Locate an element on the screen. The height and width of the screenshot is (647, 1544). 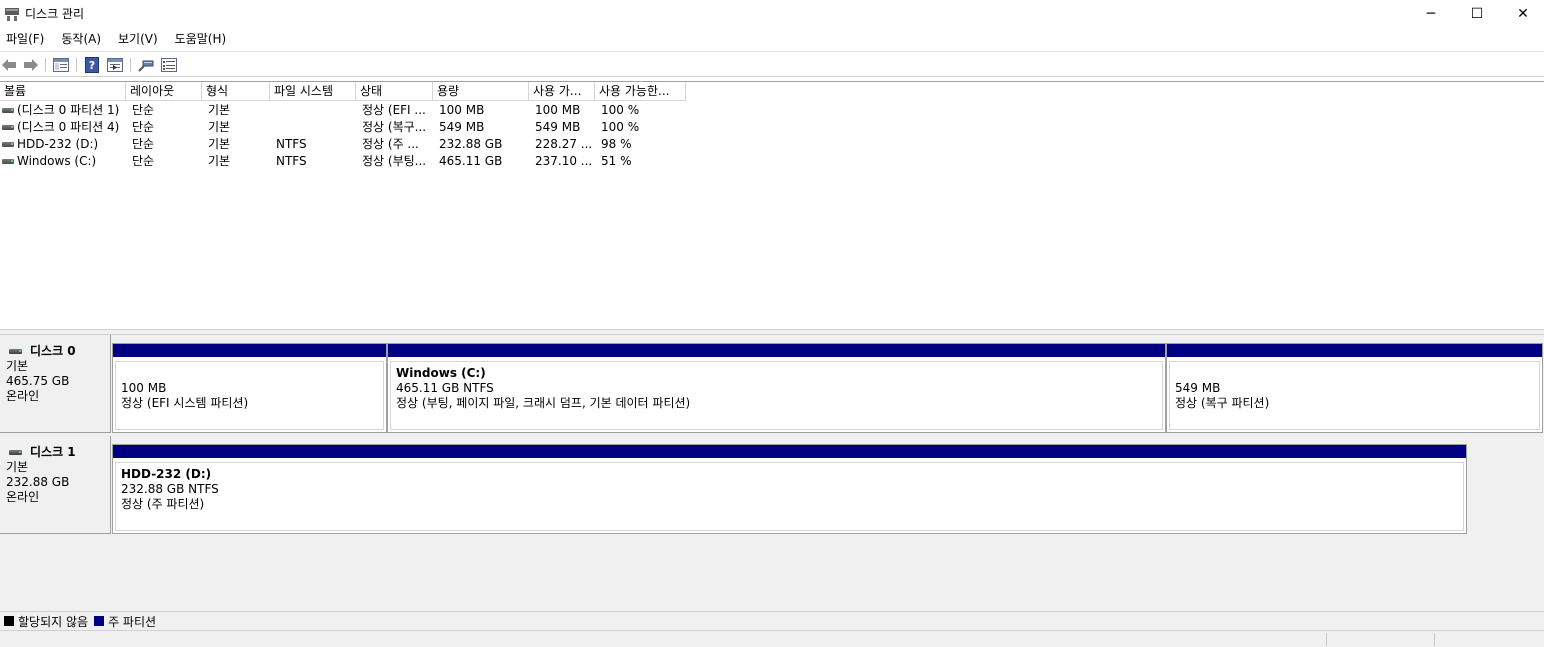
menu-help: 도움말(H) is located at coordinates (201, 39).